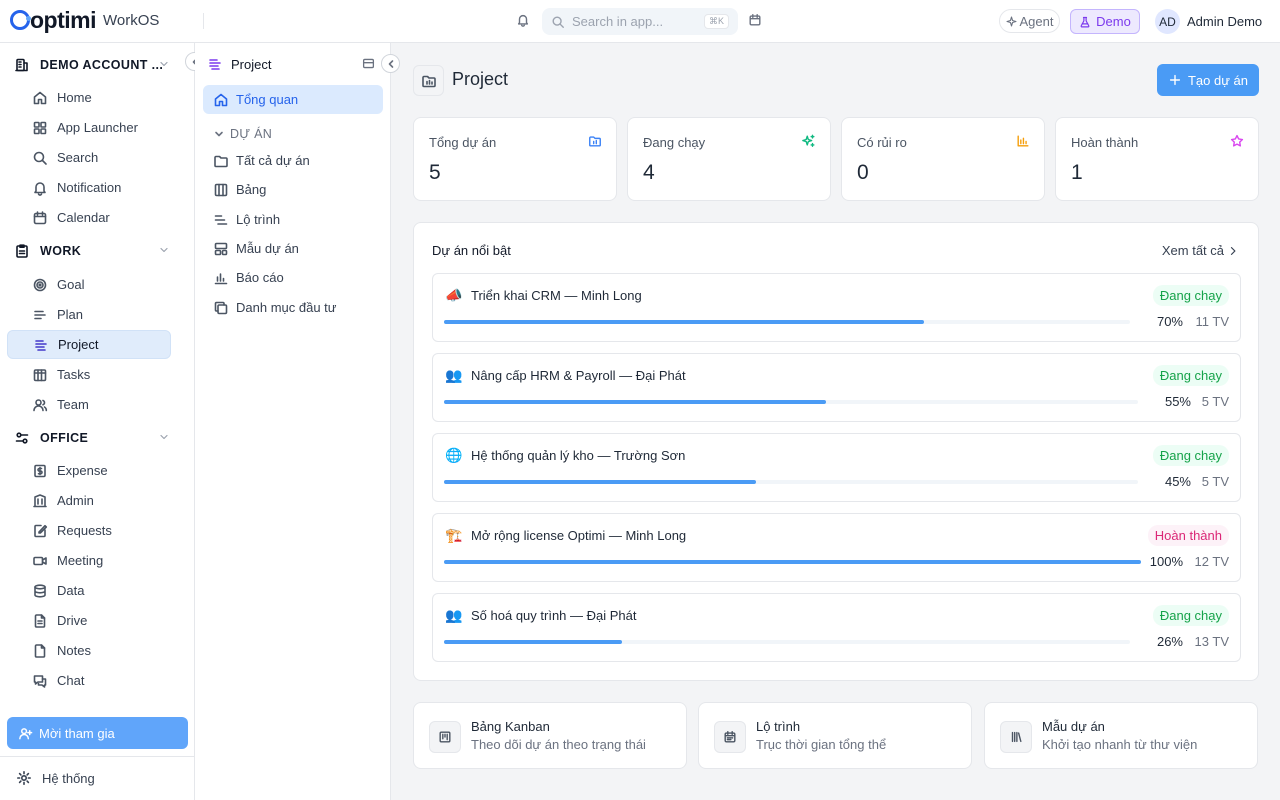 This screenshot has width=1280, height=800. What do you see at coordinates (1105, 21) in the screenshot?
I see `demo-button: Demo` at bounding box center [1105, 21].